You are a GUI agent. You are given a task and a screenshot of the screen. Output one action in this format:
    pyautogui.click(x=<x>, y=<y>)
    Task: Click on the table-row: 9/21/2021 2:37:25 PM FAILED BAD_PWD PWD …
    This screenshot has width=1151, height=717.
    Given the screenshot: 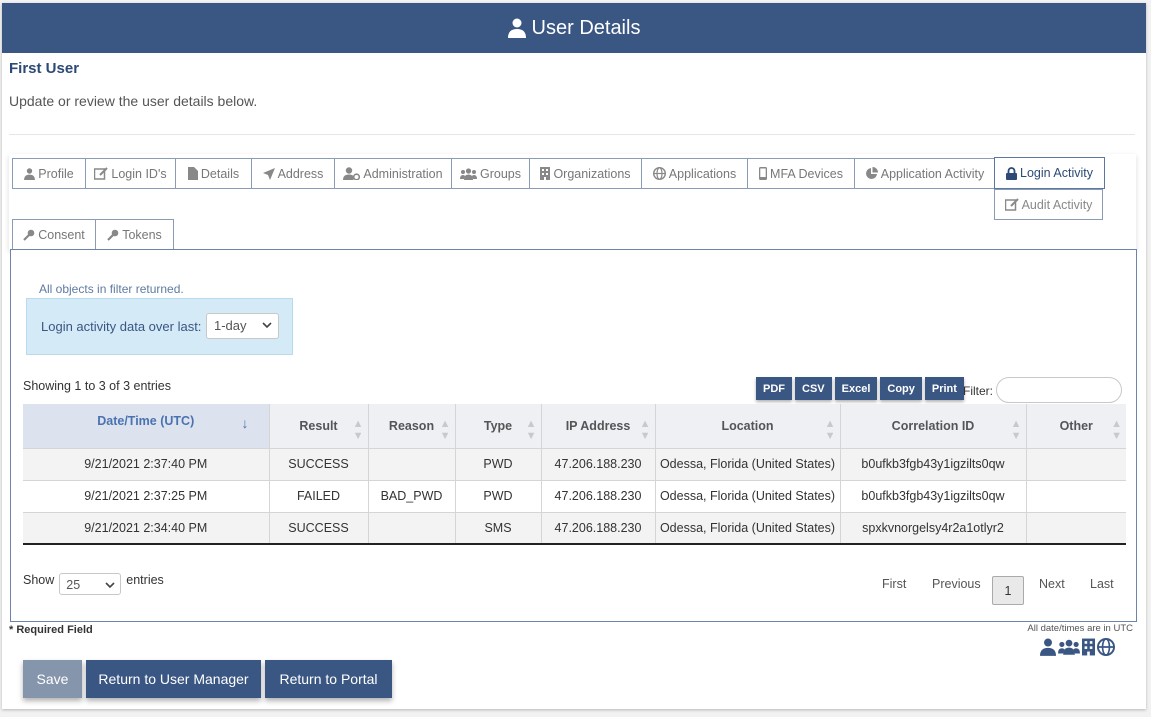 What is the action you would take?
    pyautogui.click(x=574, y=495)
    